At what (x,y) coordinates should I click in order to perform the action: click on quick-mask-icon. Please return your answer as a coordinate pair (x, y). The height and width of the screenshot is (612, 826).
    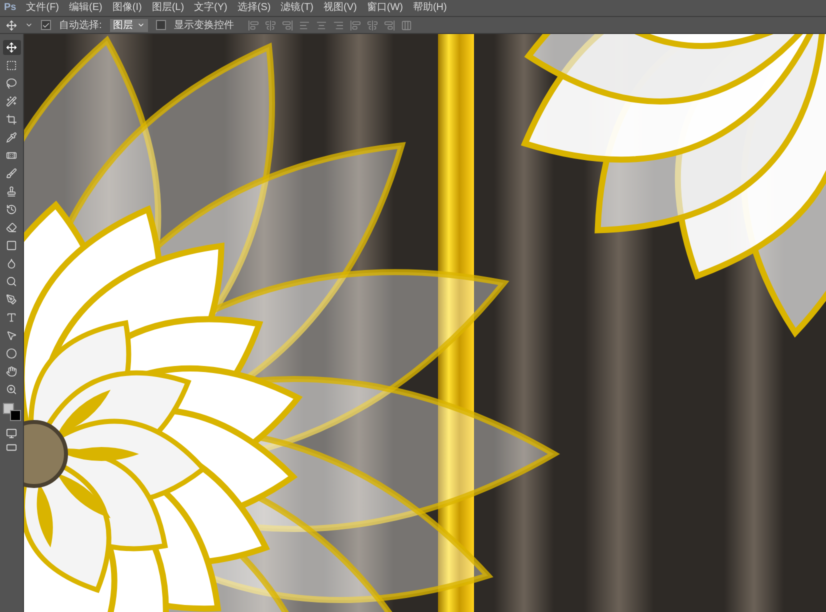
    Looking at the image, I should click on (11, 447).